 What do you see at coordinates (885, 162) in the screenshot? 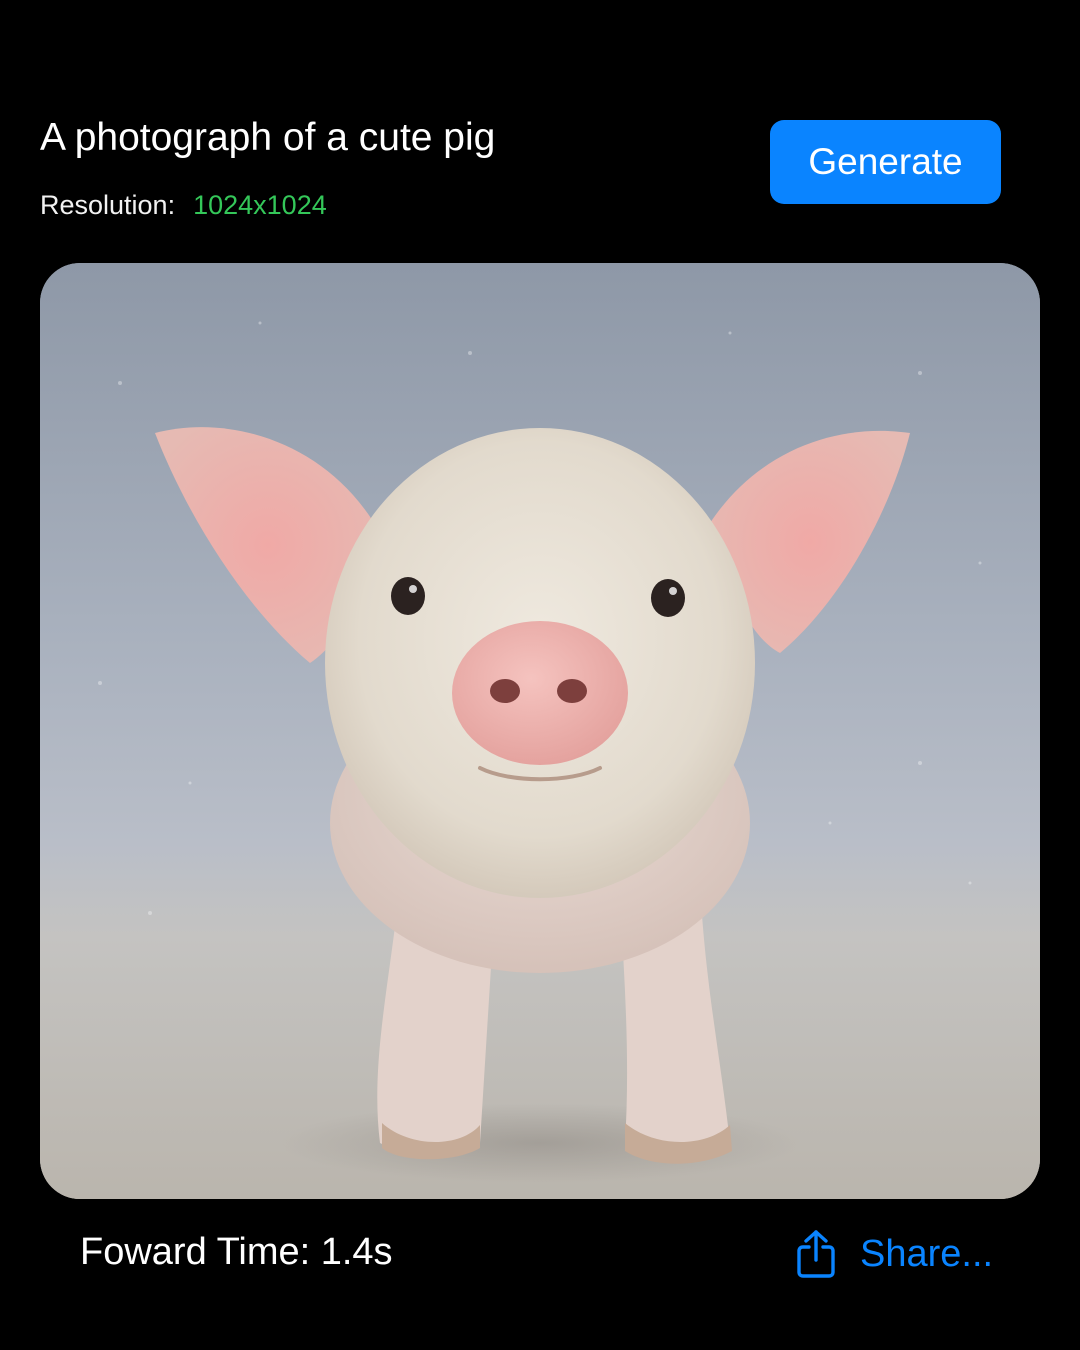
I see `generate-button: Generate` at bounding box center [885, 162].